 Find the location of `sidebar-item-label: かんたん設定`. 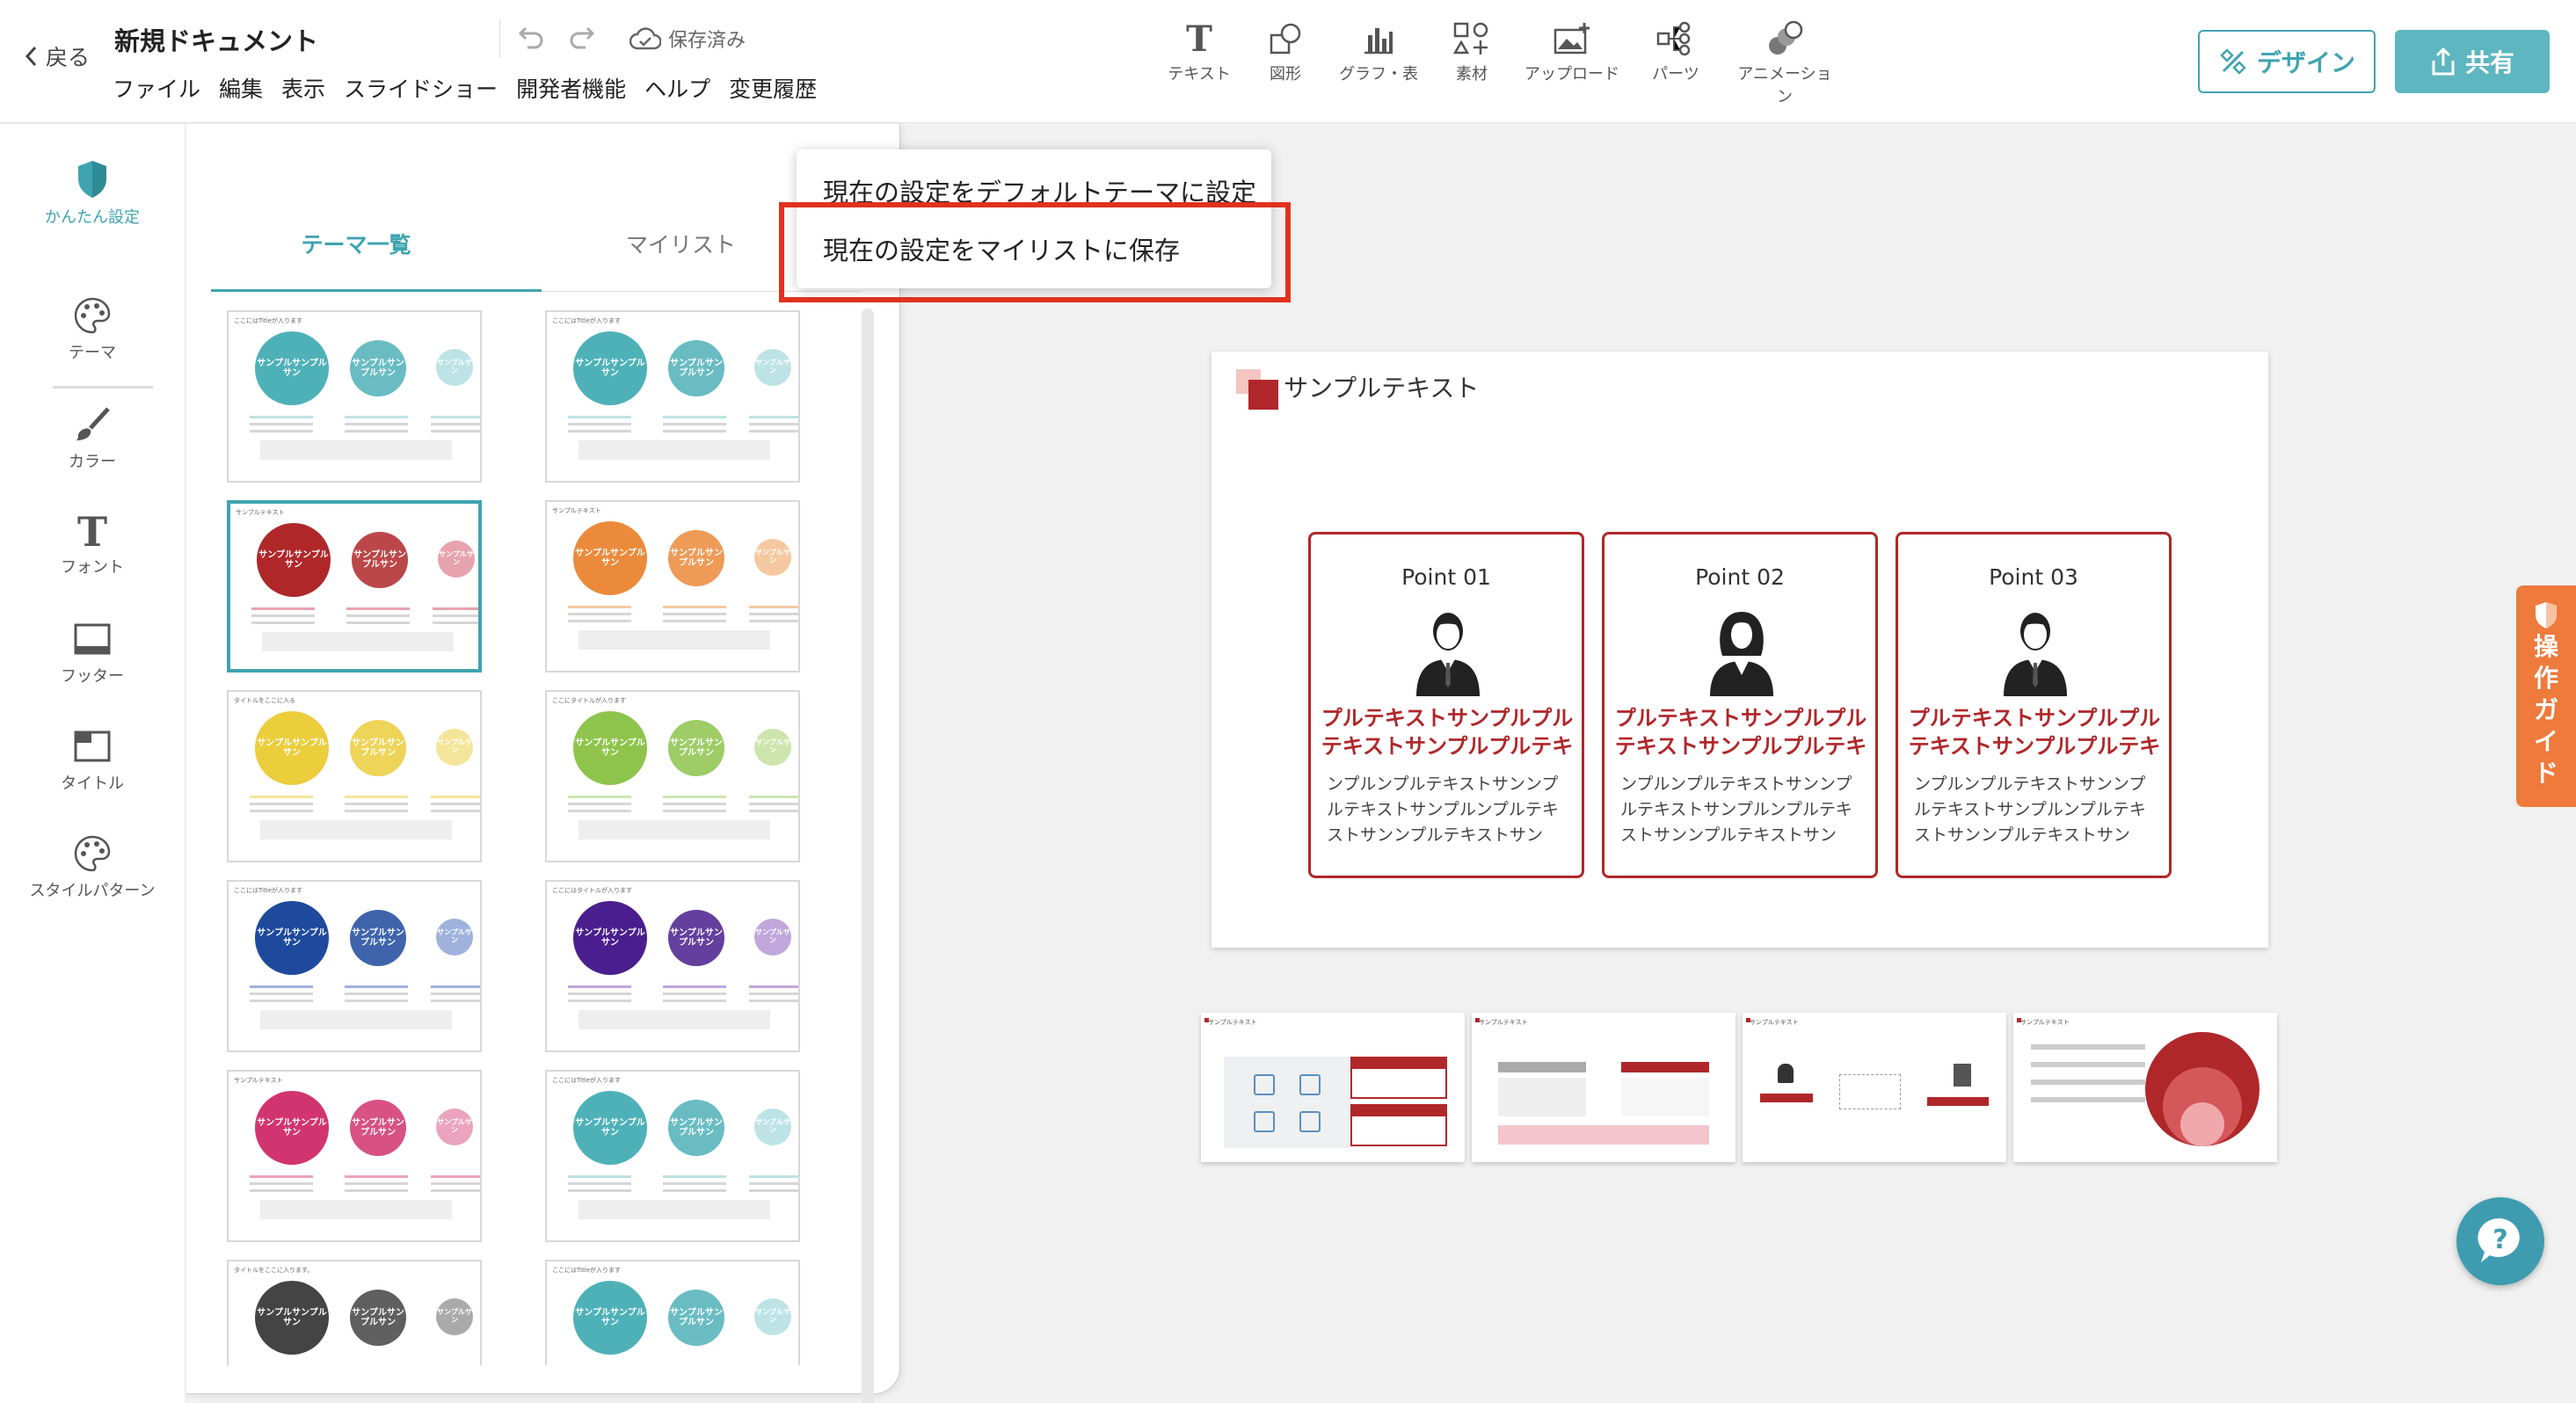

sidebar-item-label: かんたん設定 is located at coordinates (92, 217).